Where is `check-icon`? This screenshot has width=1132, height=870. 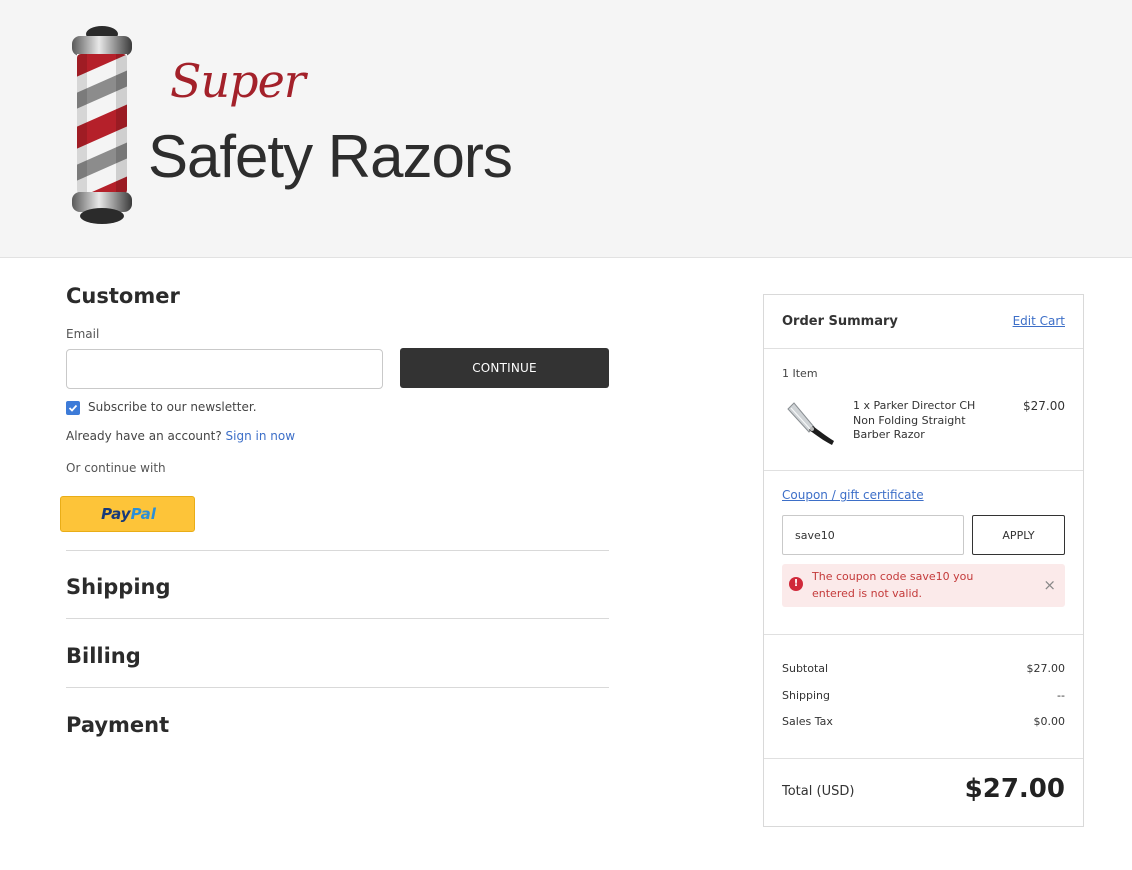
check-icon is located at coordinates (73, 408).